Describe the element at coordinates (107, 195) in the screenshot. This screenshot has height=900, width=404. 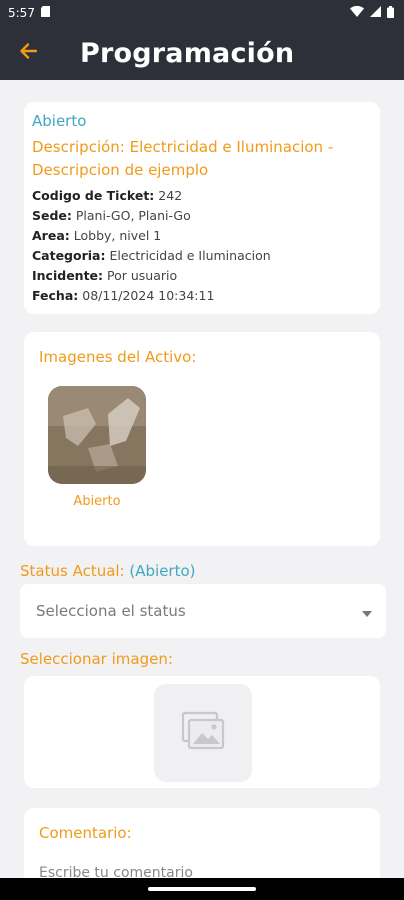
I see `ticket-code-row: Codigo de Ticket: 242` at that location.